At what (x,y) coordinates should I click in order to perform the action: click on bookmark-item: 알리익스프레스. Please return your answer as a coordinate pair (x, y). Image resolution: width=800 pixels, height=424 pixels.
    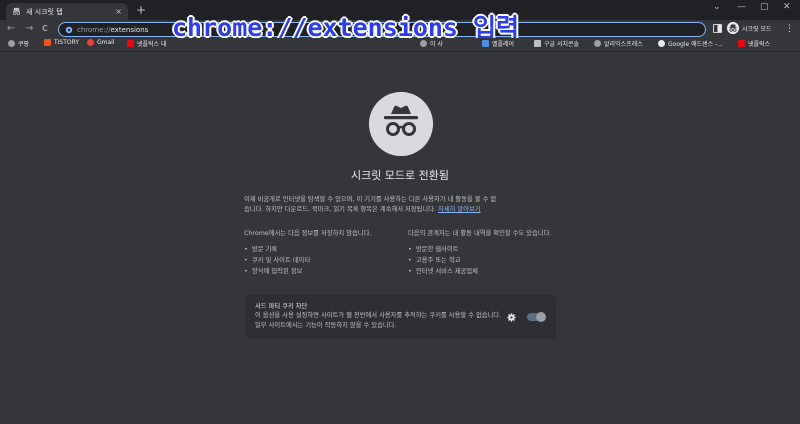
    Looking at the image, I should click on (618, 43).